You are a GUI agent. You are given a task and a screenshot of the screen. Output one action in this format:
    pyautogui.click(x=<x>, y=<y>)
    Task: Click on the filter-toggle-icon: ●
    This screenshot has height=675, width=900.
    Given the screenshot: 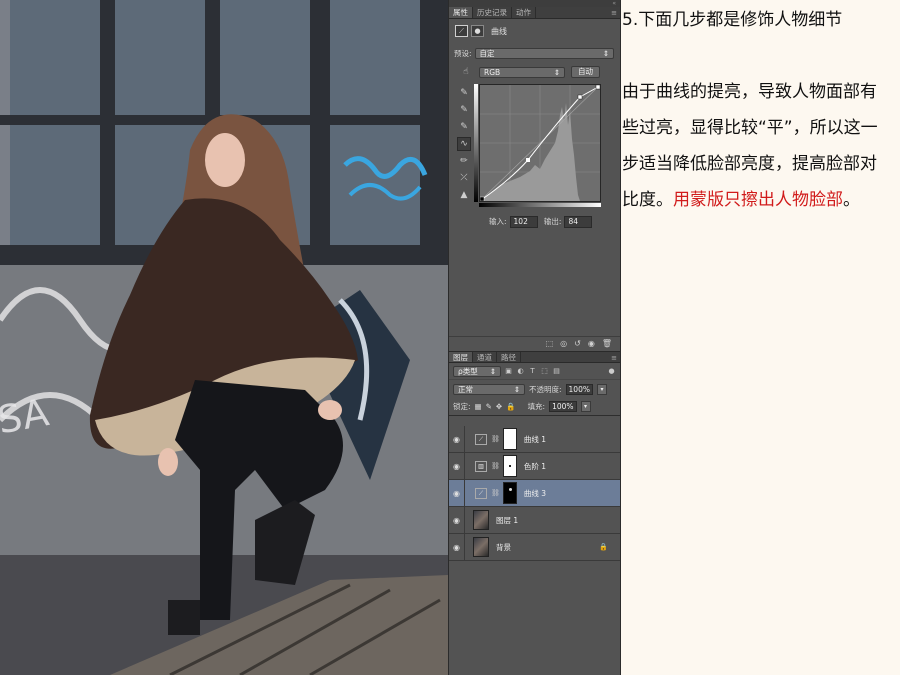 What is the action you would take?
    pyautogui.click(x=611, y=371)
    